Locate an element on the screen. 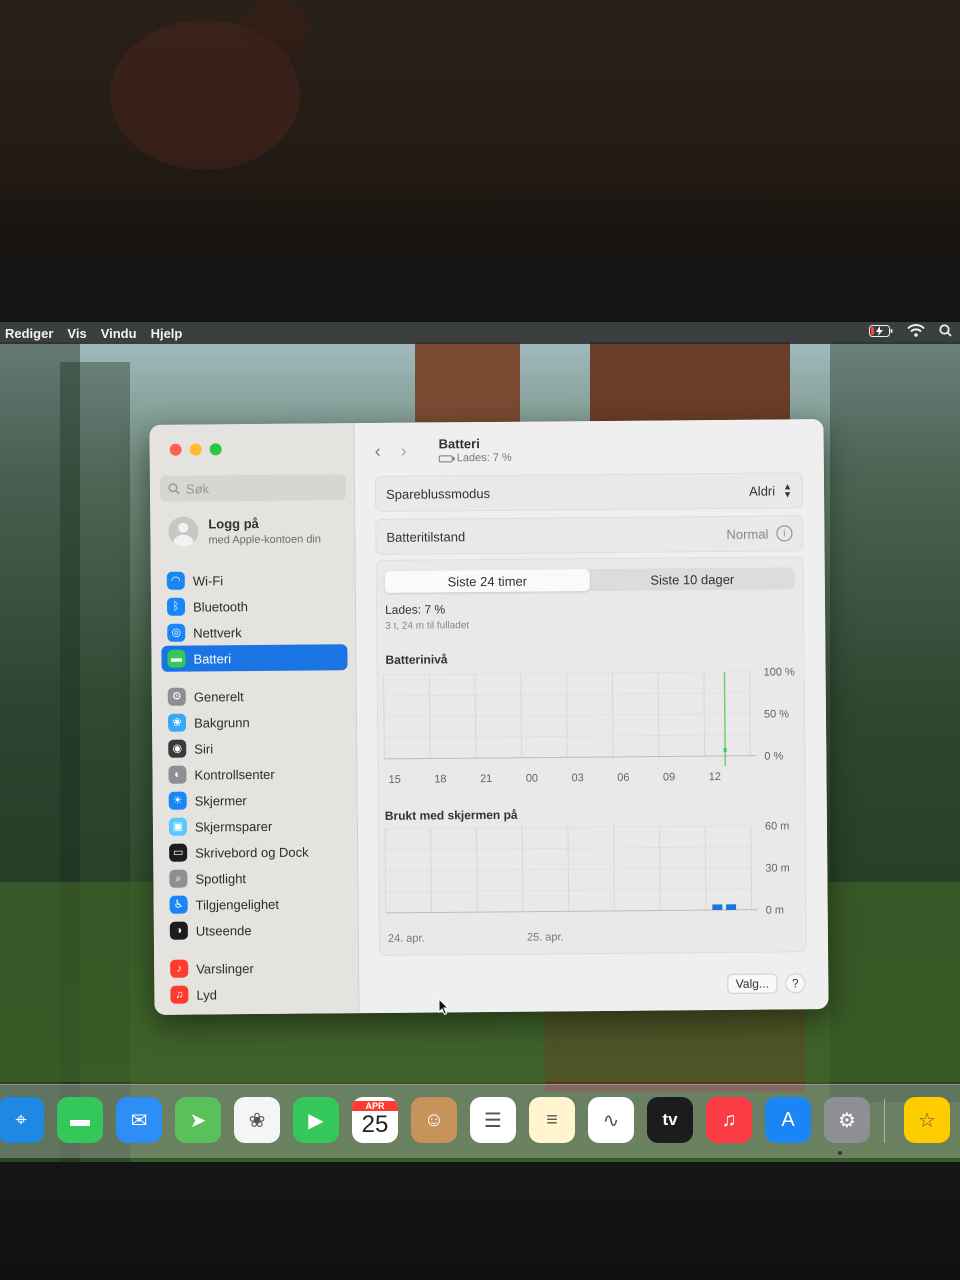 This screenshot has height=1280, width=960. sidebar-item-skjermer: ☀ Skjermer is located at coordinates (256, 800).